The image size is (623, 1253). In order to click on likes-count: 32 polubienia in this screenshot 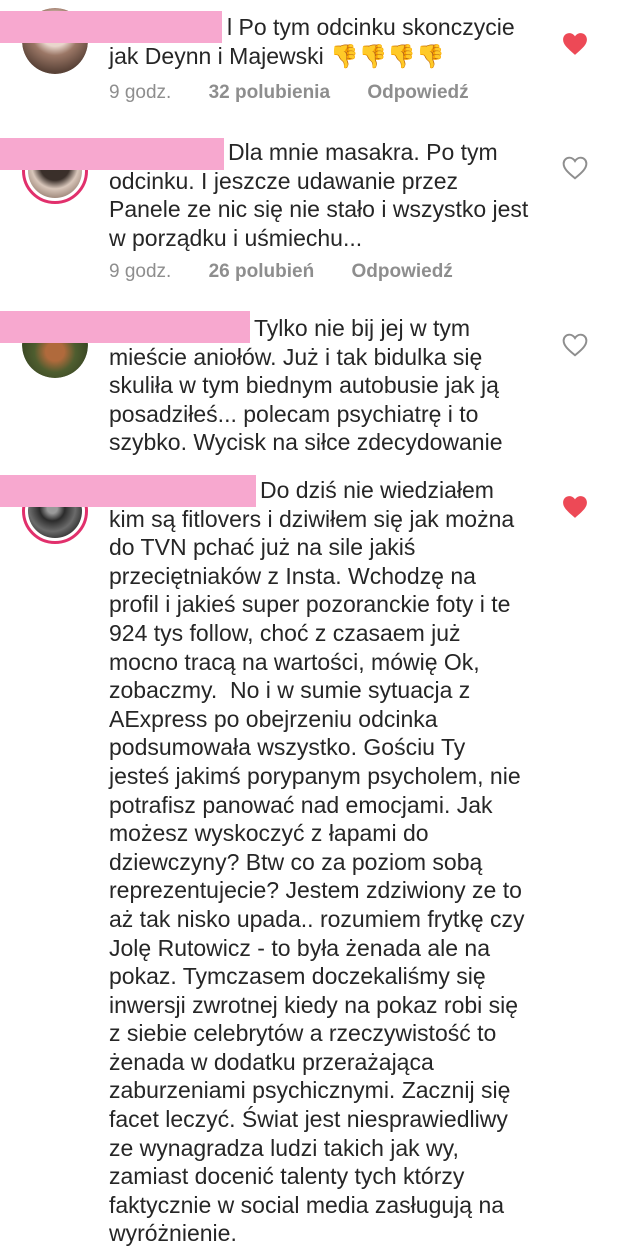, I will do `click(269, 92)`.